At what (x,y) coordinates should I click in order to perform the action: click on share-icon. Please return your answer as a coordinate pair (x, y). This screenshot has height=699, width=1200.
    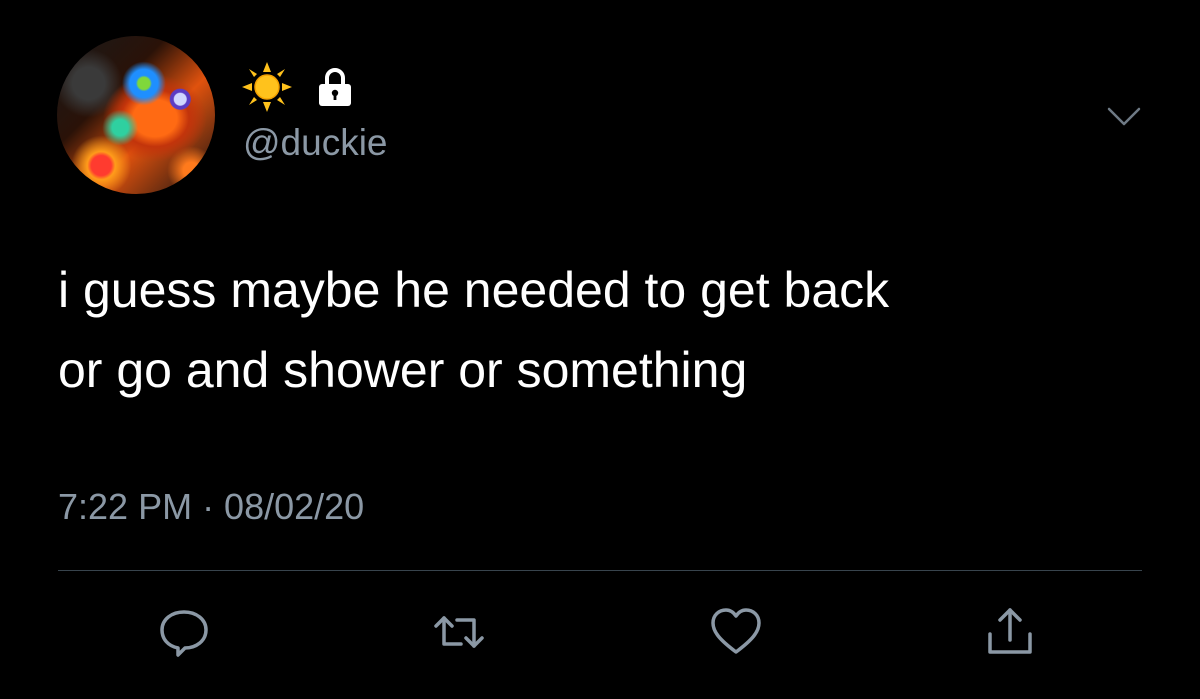
    Looking at the image, I should click on (1010, 631).